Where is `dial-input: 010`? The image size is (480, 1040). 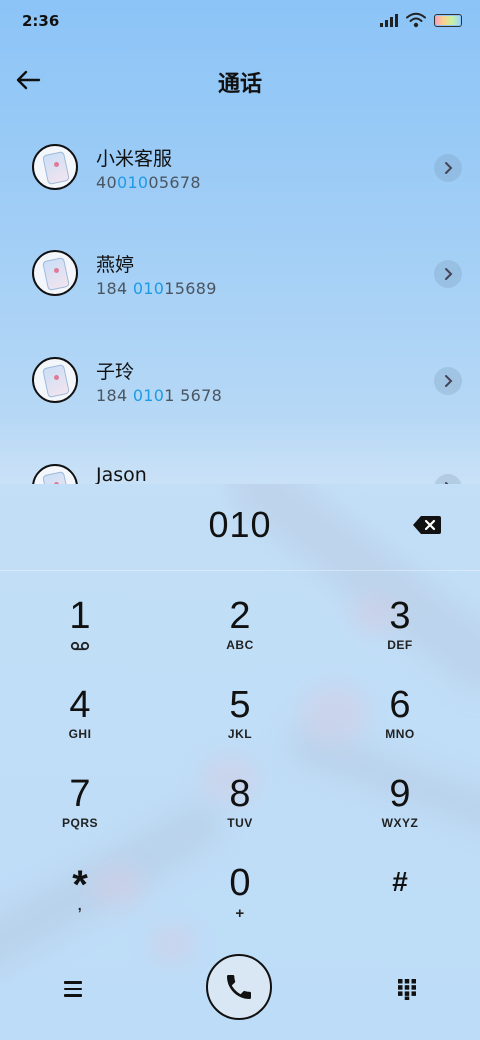
dial-input: 010 is located at coordinates (240, 525).